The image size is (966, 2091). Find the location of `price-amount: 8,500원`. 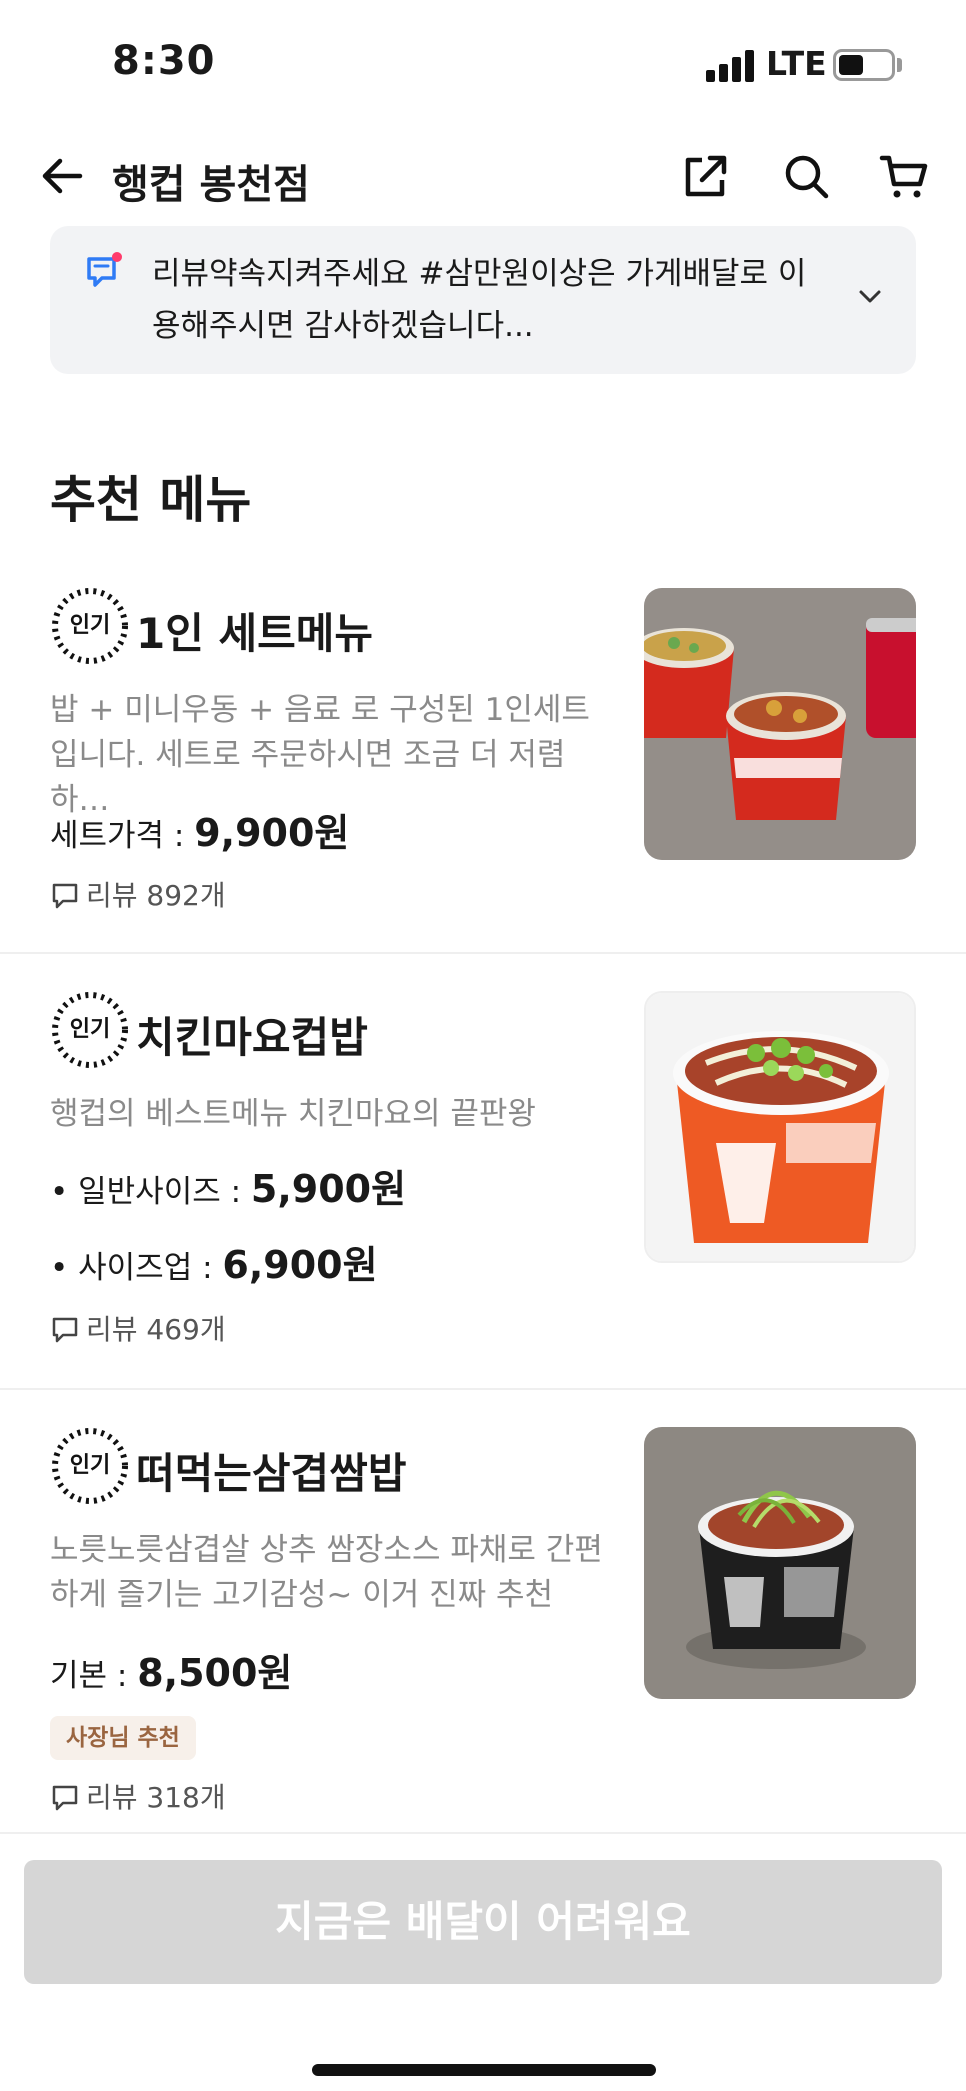

price-amount: 8,500원 is located at coordinates (215, 1673).